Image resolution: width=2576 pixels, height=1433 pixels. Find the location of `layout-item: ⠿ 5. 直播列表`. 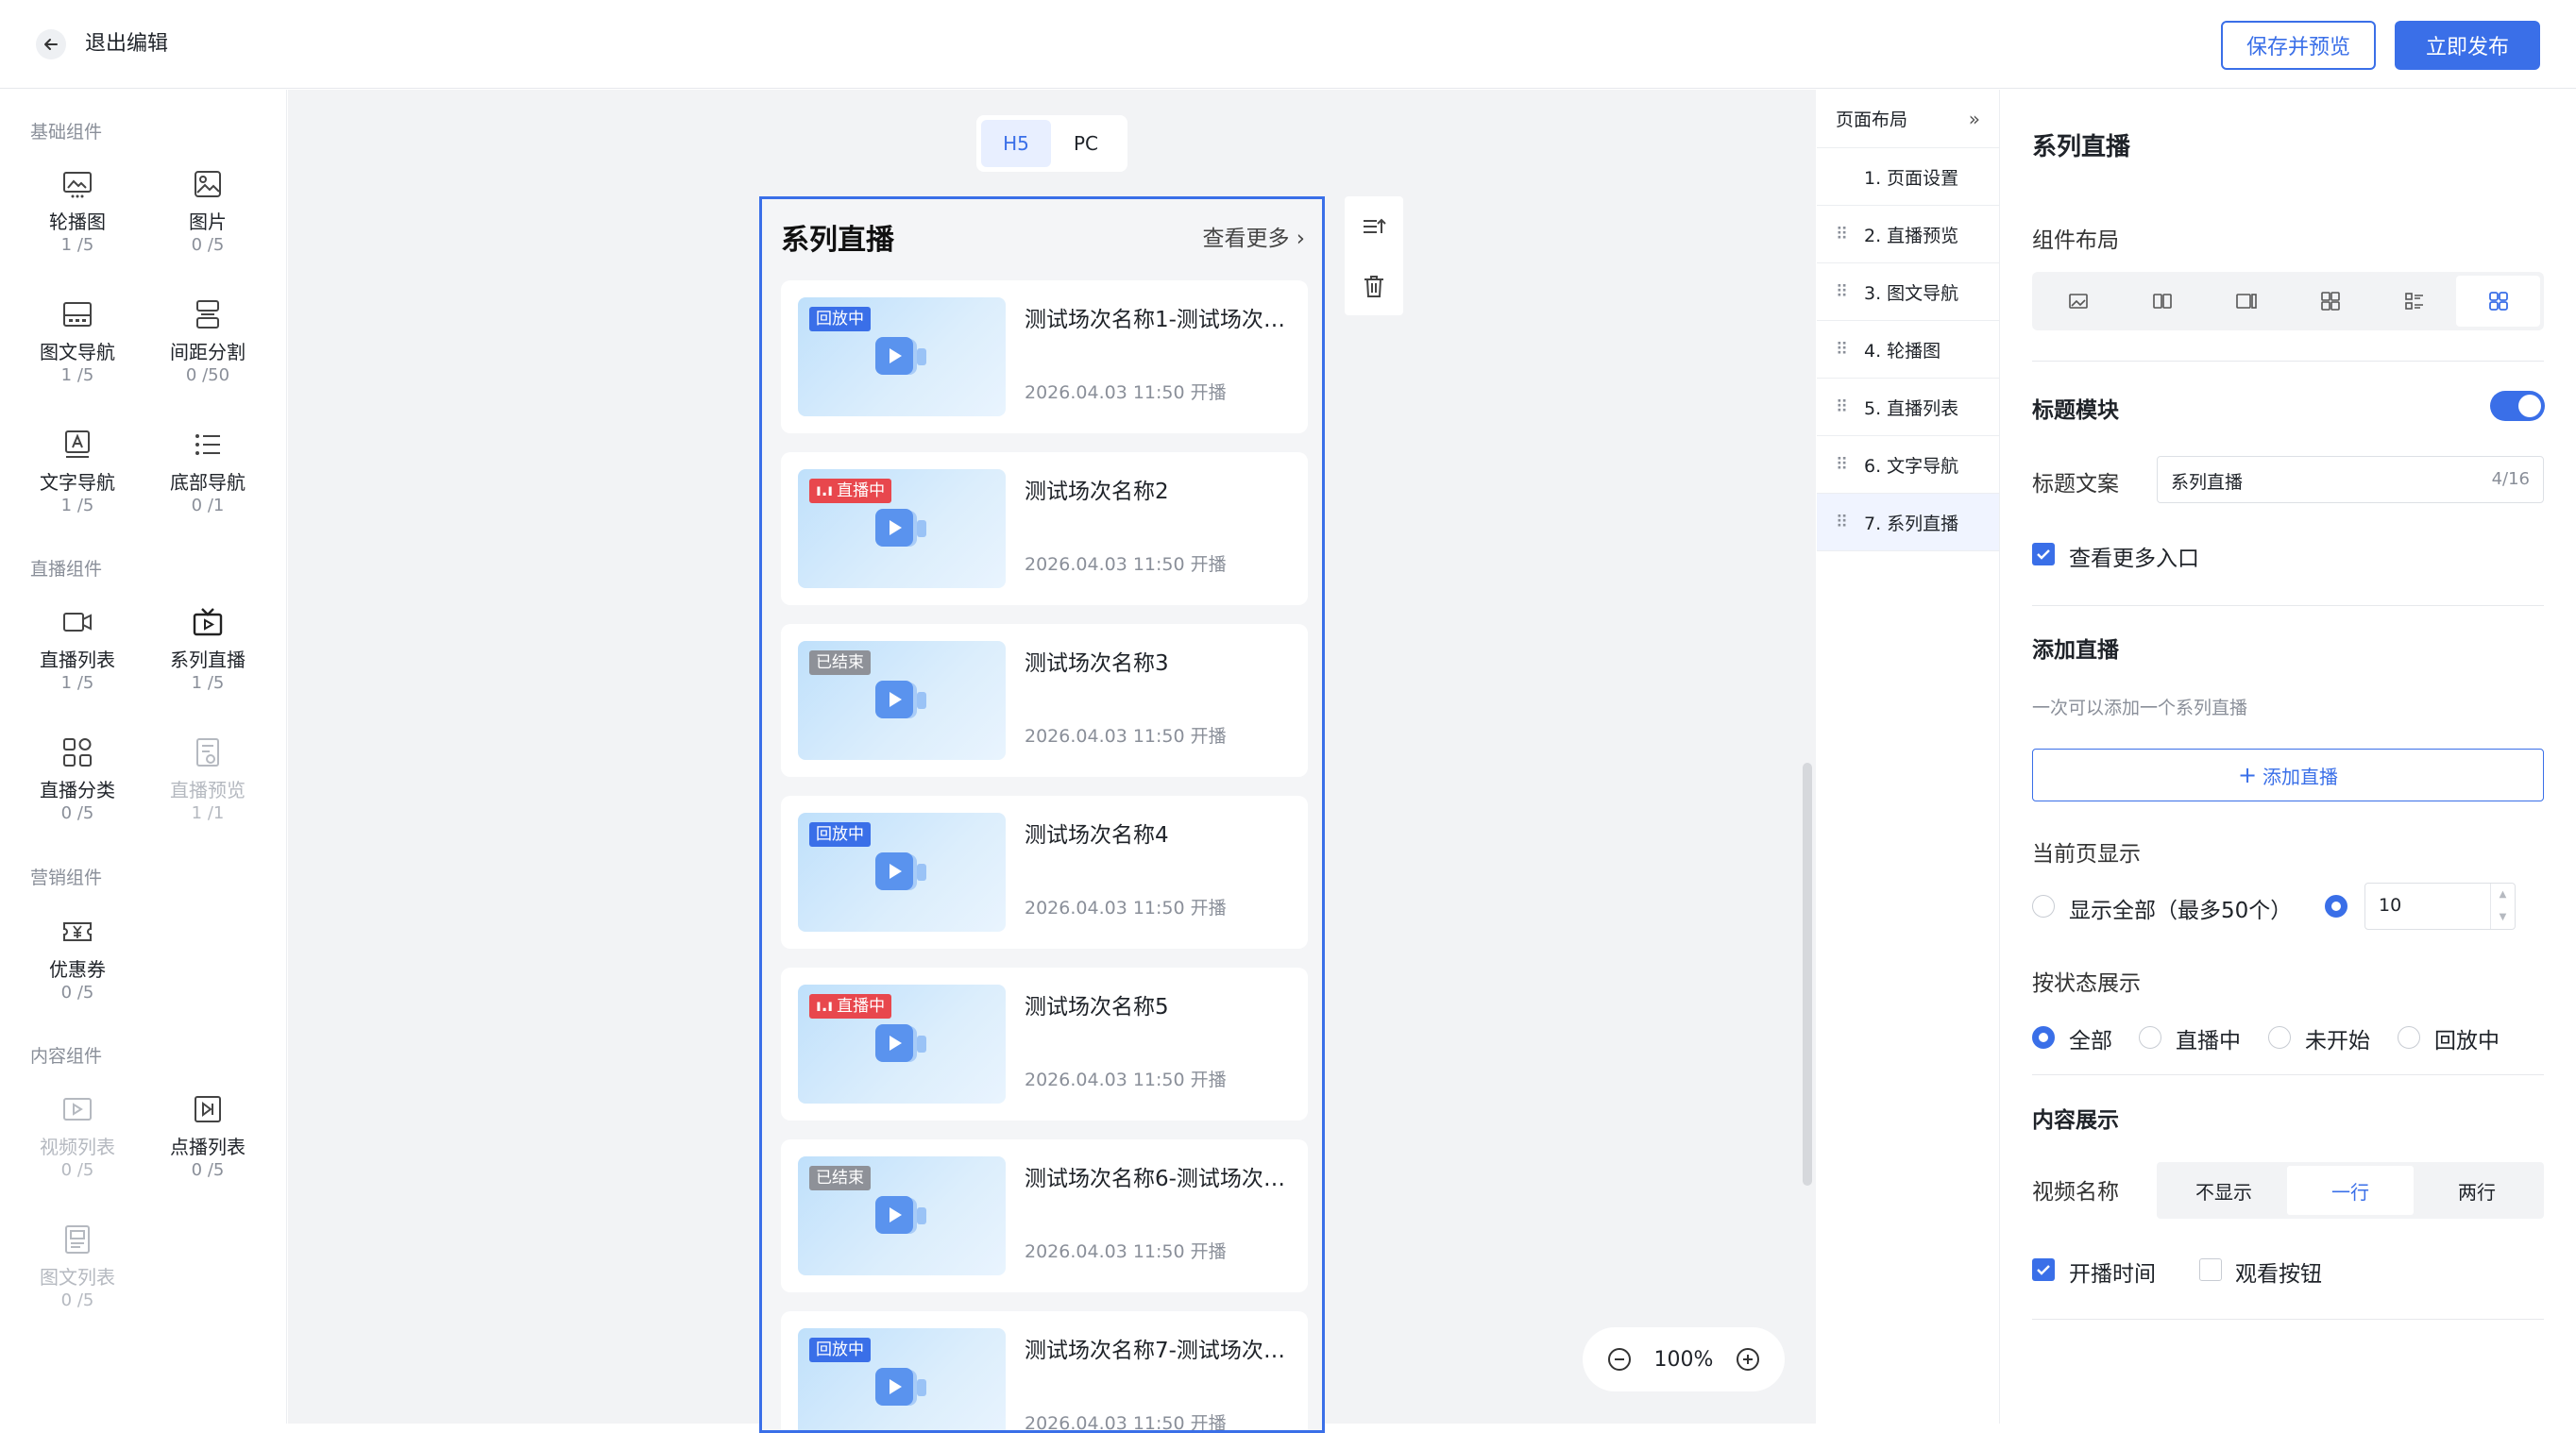

layout-item: ⠿ 5. 直播列表 is located at coordinates (1908, 407).